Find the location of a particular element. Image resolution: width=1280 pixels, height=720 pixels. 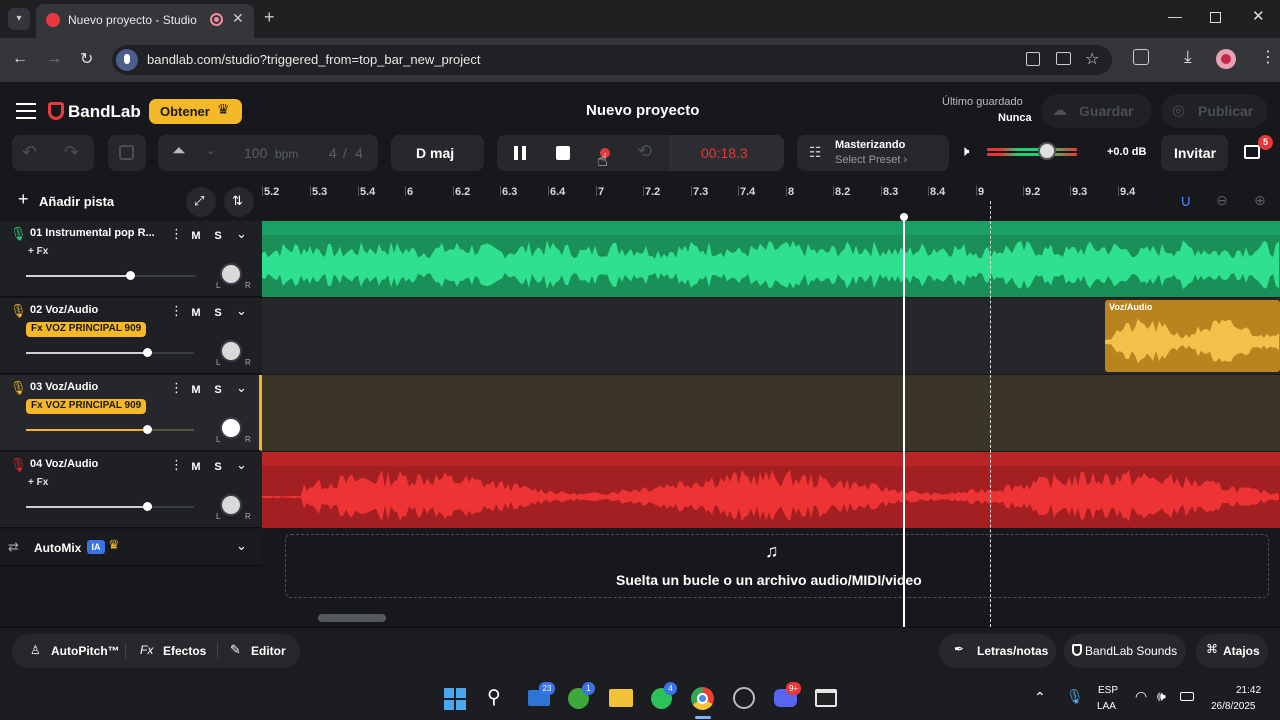

automix-row: ⇄ AutoMix IA ♛ ⌄ is located at coordinates (131, 548).